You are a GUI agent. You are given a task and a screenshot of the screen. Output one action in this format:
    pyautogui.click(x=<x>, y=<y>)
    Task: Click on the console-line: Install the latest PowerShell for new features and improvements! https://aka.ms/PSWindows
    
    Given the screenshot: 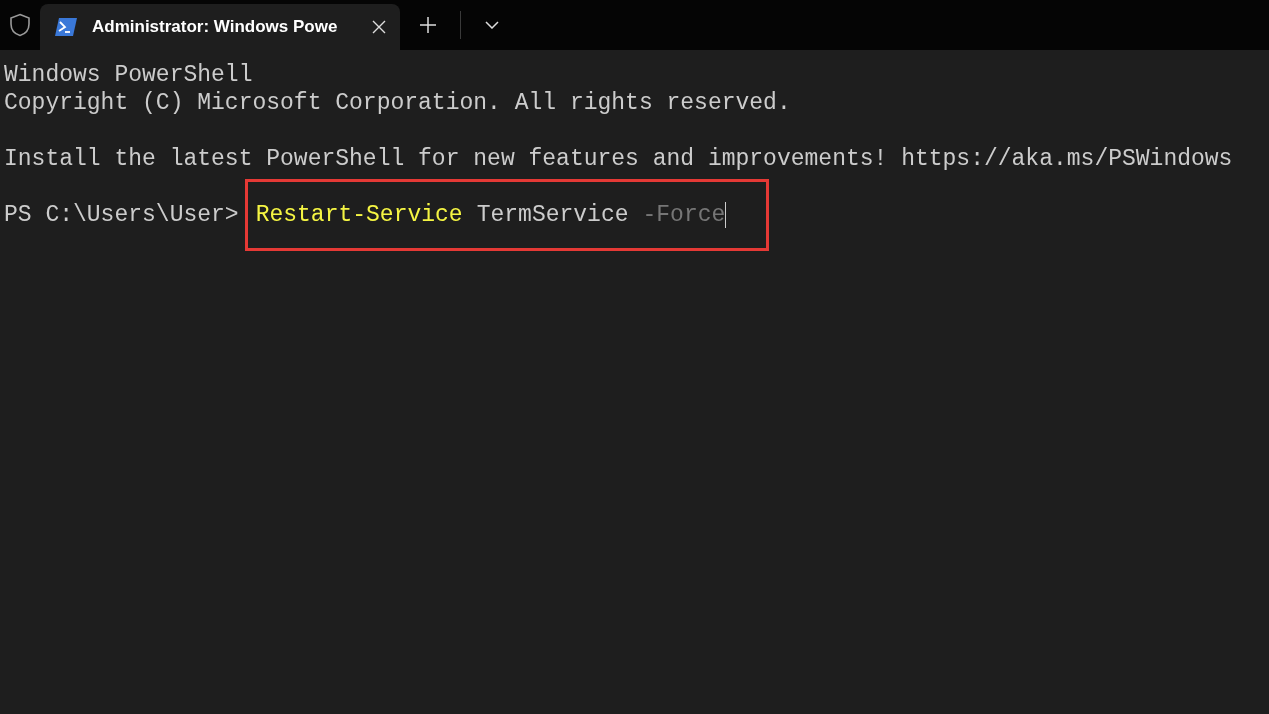 What is the action you would take?
    pyautogui.click(x=618, y=159)
    